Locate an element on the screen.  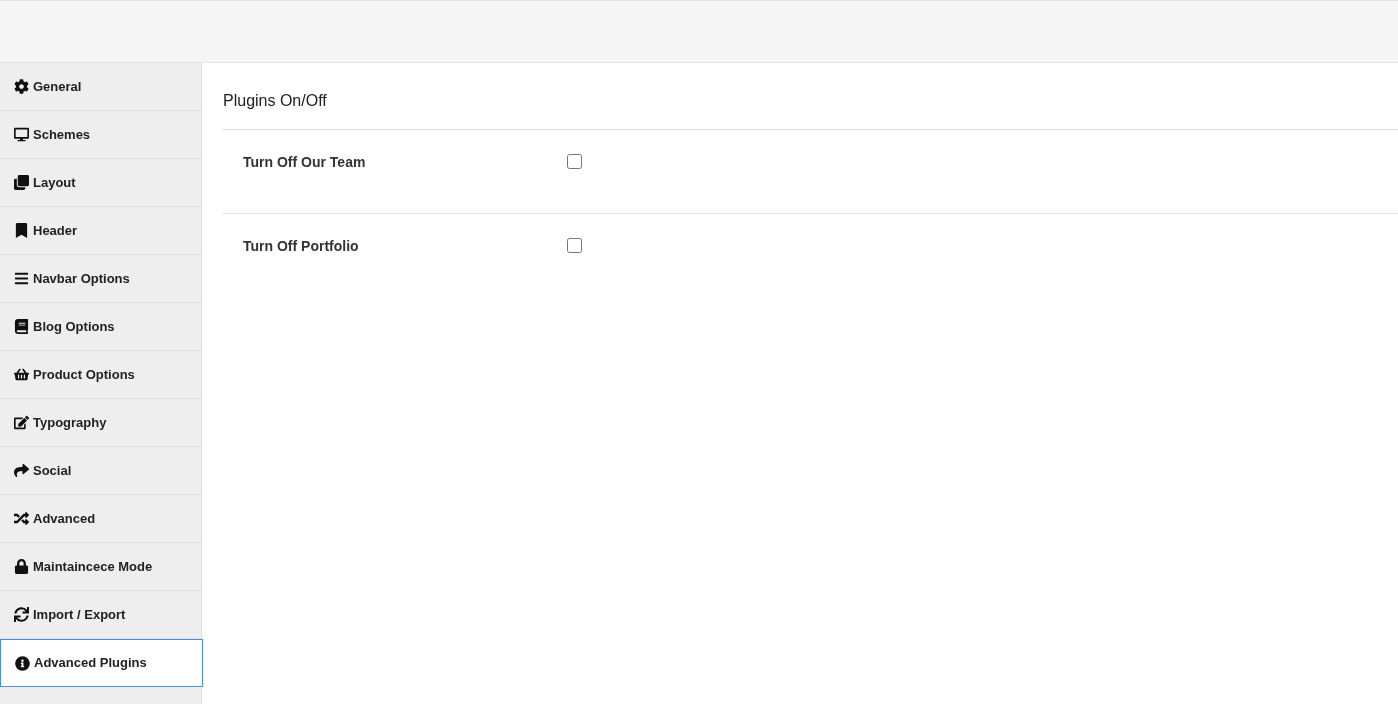
stacked-squares-icon is located at coordinates (21, 182).